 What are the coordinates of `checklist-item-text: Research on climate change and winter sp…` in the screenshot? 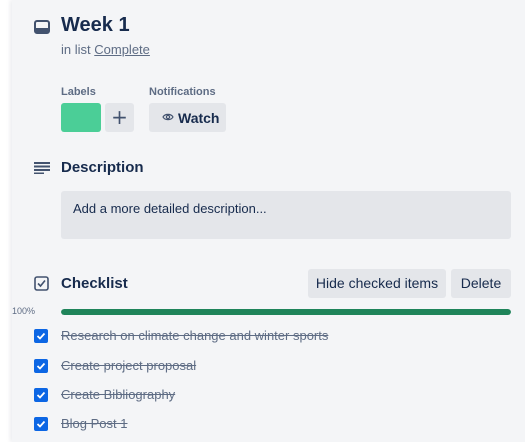 It's located at (194, 335).